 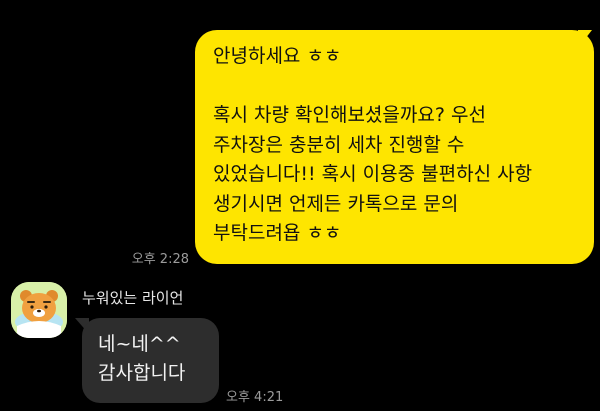 I want to click on received-message-line: 네~네^^, so click(x=139, y=344).